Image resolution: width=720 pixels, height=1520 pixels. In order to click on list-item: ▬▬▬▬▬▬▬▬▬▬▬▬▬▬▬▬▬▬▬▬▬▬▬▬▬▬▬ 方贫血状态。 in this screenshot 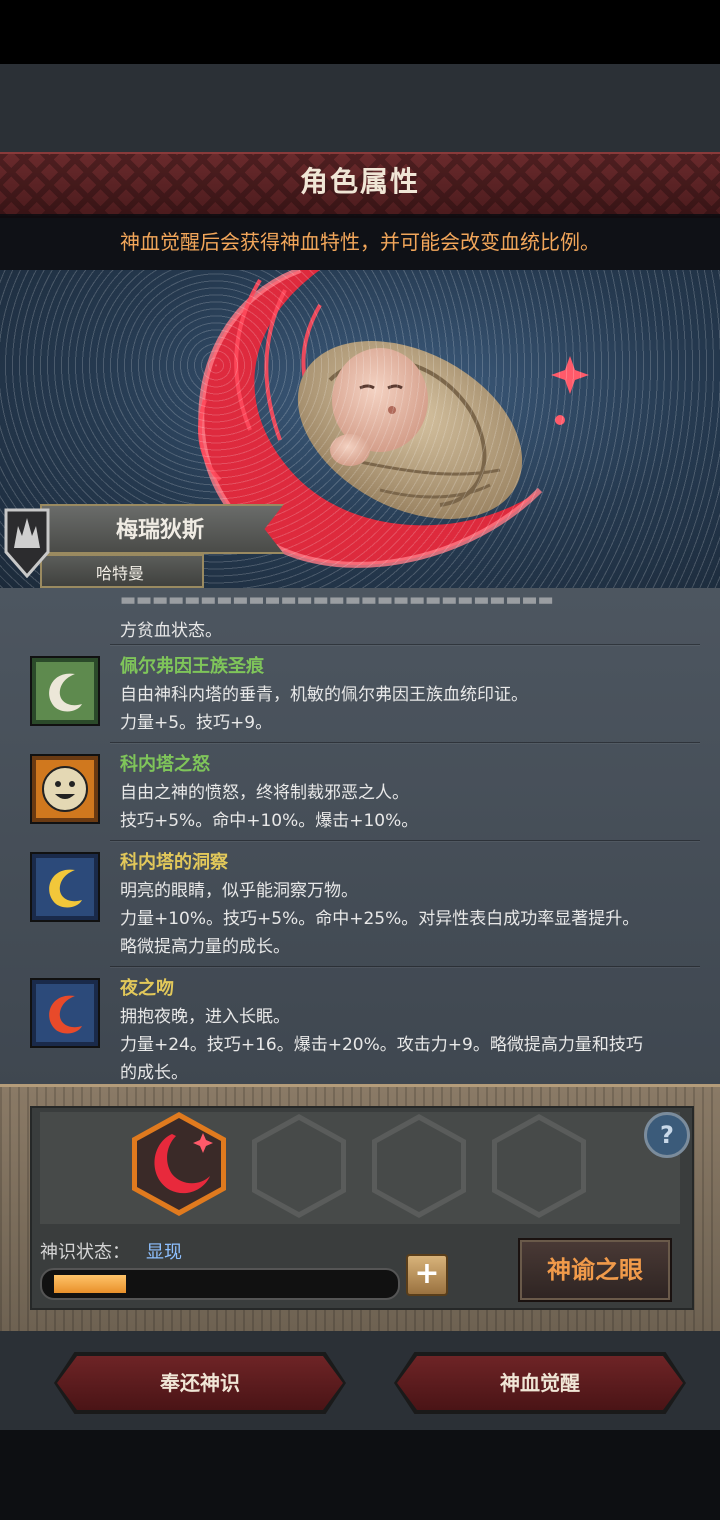, I will do `click(360, 616)`.